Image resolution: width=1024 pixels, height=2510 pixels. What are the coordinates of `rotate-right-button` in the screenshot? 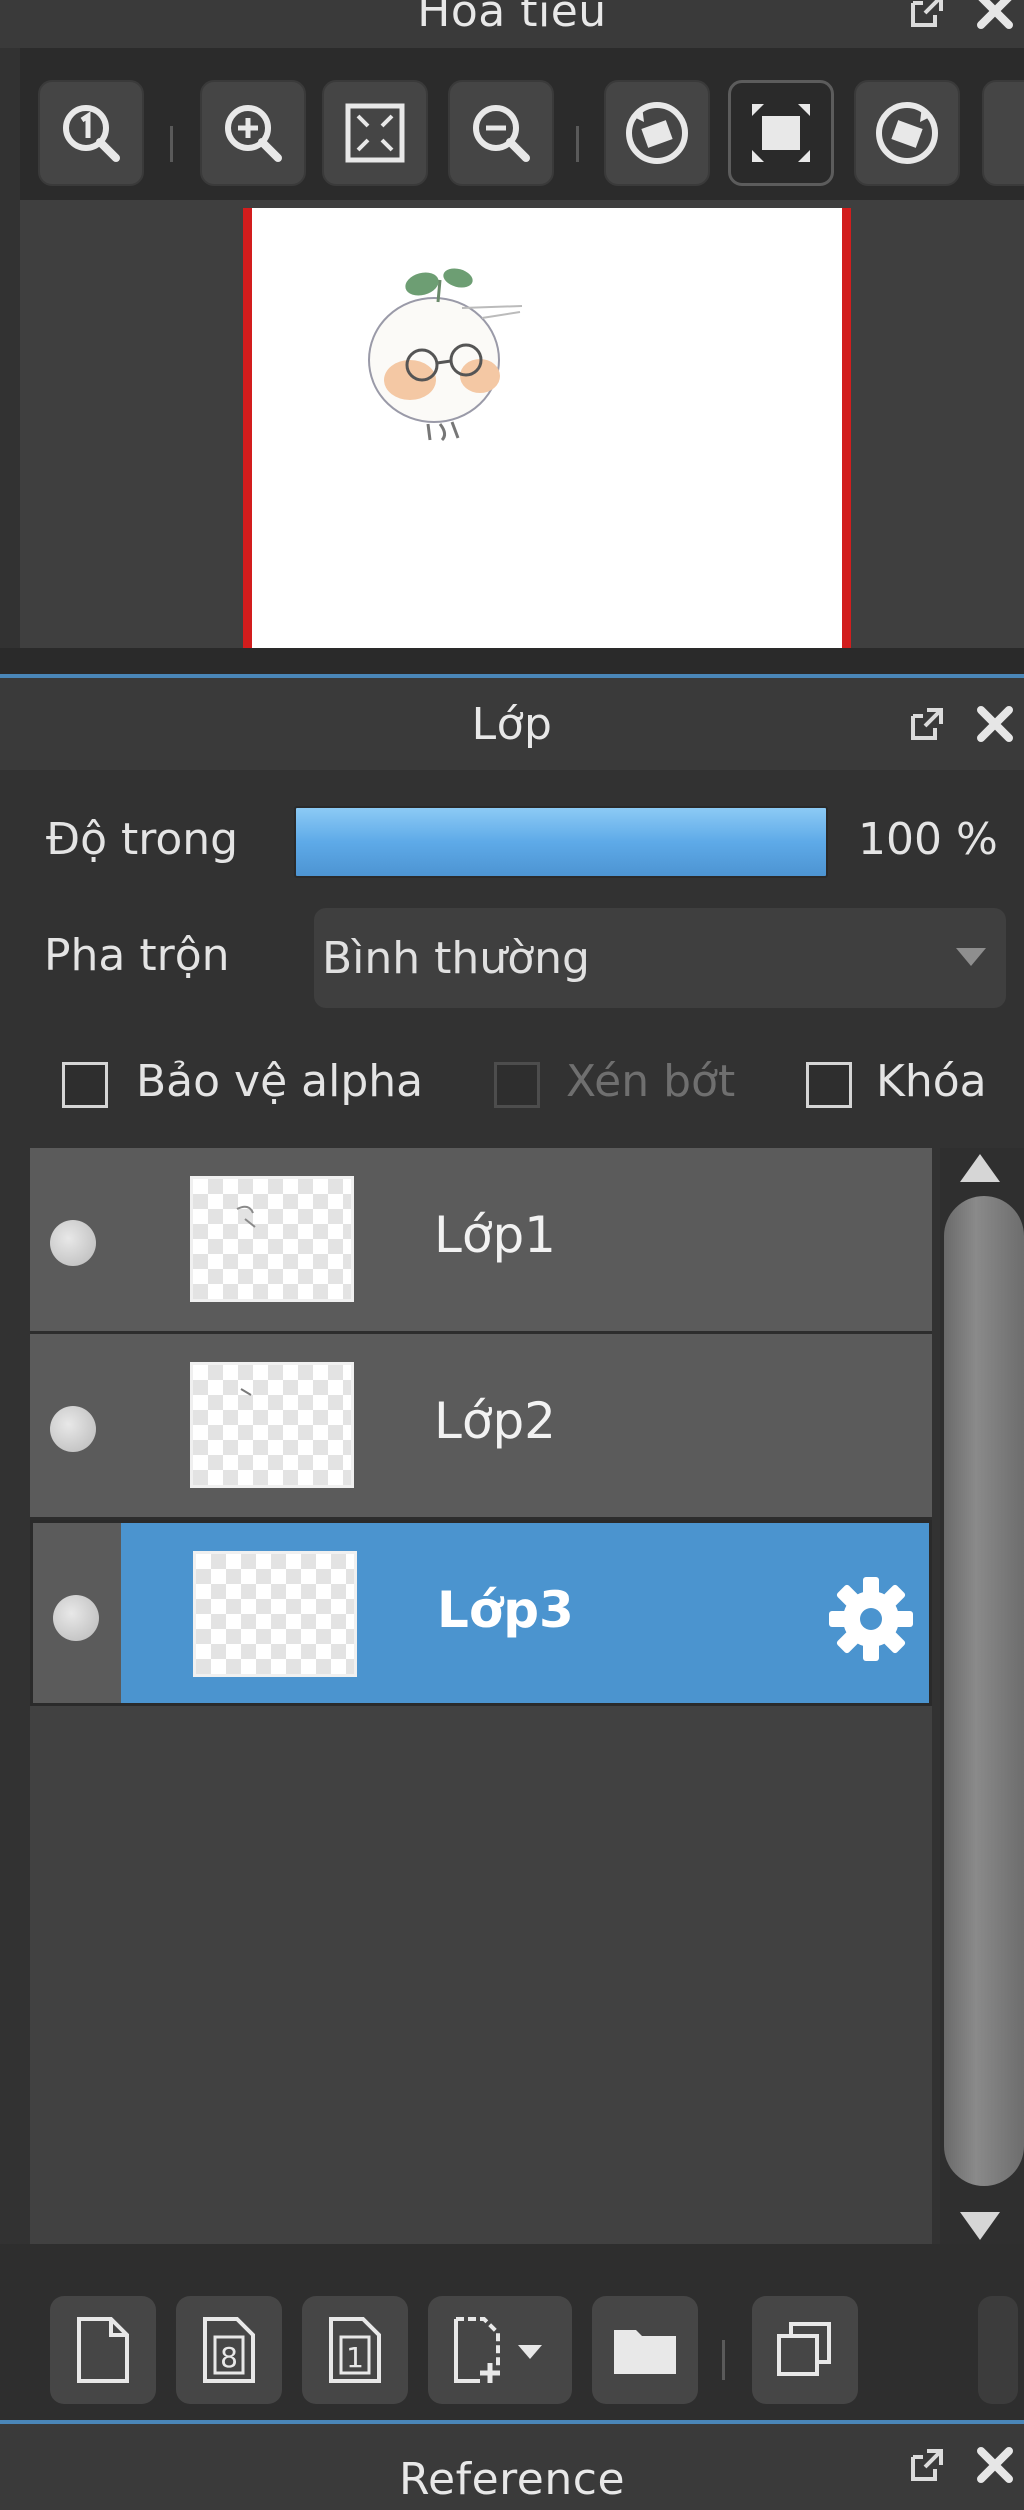 It's located at (907, 133).